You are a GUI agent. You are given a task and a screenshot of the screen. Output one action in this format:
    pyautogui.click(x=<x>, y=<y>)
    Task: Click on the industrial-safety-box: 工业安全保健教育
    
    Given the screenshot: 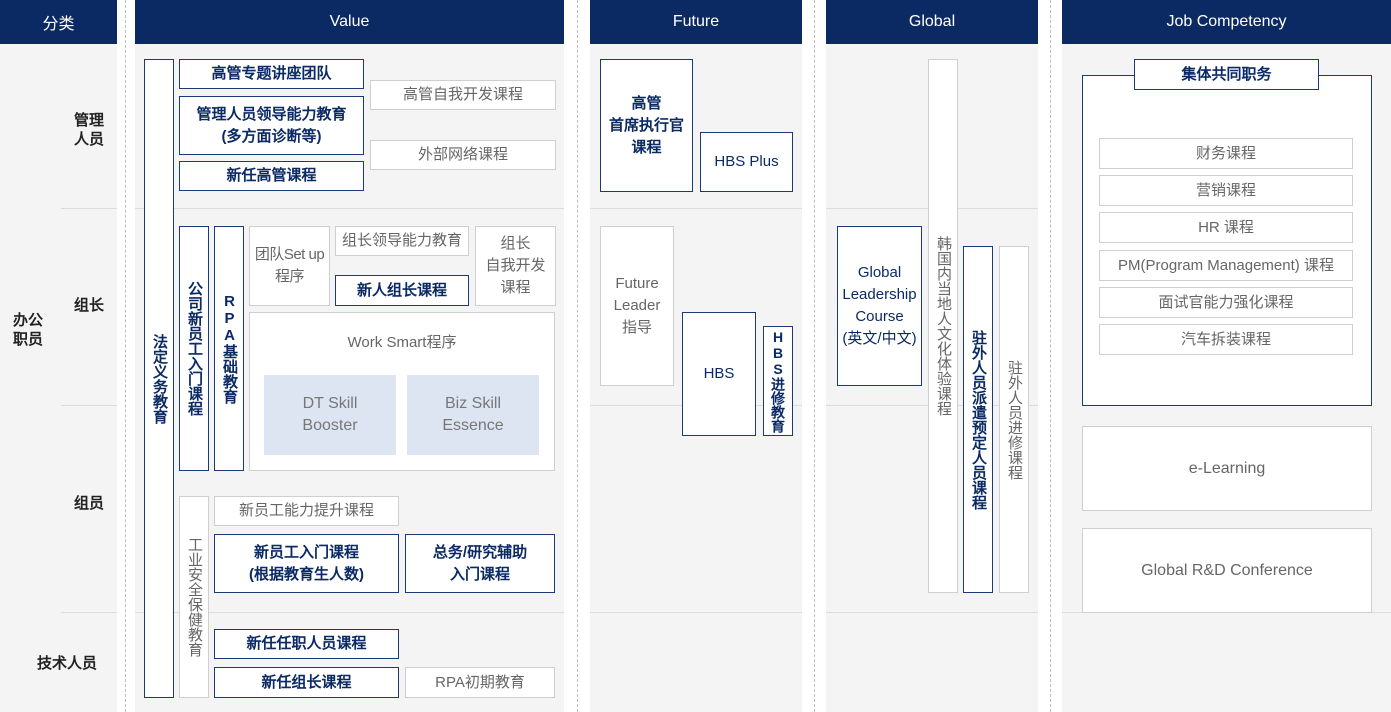 What is the action you would take?
    pyautogui.click(x=194, y=597)
    